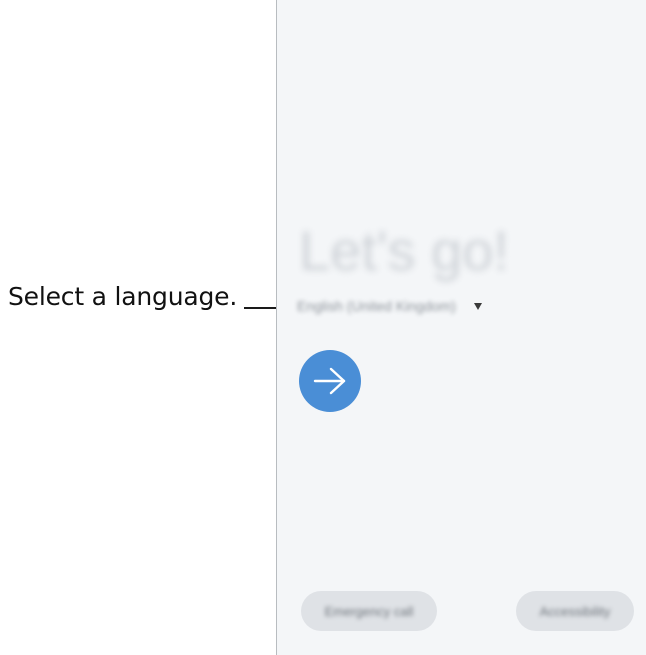  I want to click on accessibility-button: Accessibility, so click(575, 611).